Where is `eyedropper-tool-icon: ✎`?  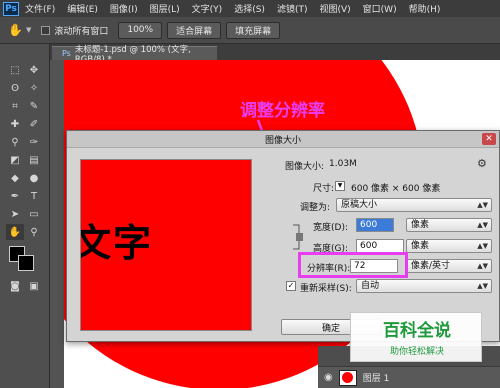 eyedropper-tool-icon: ✎ is located at coordinates (34, 106).